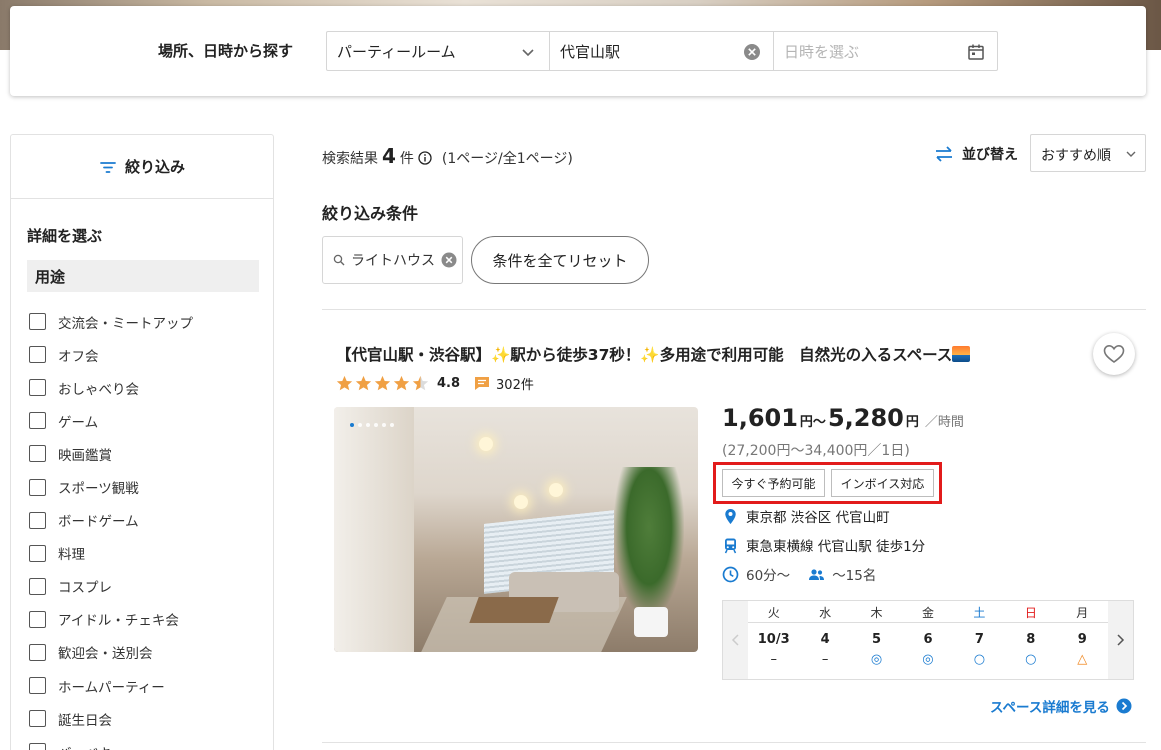 The width and height of the screenshot is (1161, 750). I want to click on calendar-date: 4, so click(825, 639).